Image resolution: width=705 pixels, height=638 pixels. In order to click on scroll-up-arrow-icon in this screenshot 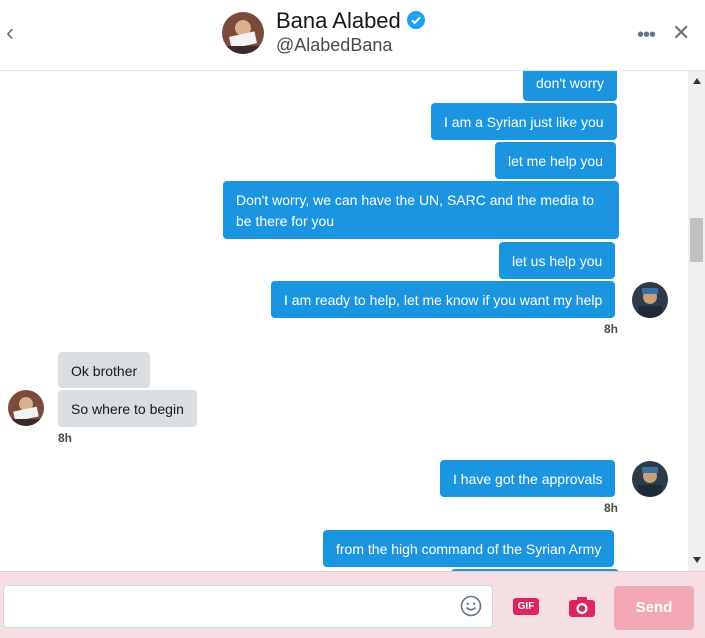, I will do `click(697, 81)`.